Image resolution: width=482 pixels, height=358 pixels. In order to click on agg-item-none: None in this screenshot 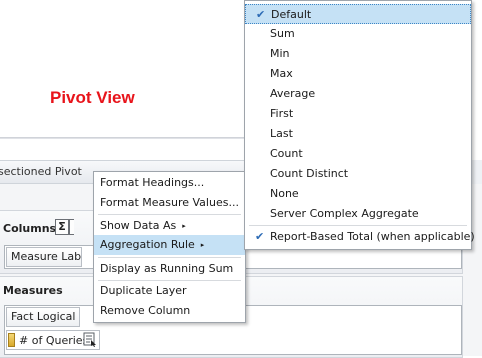, I will do `click(358, 194)`.